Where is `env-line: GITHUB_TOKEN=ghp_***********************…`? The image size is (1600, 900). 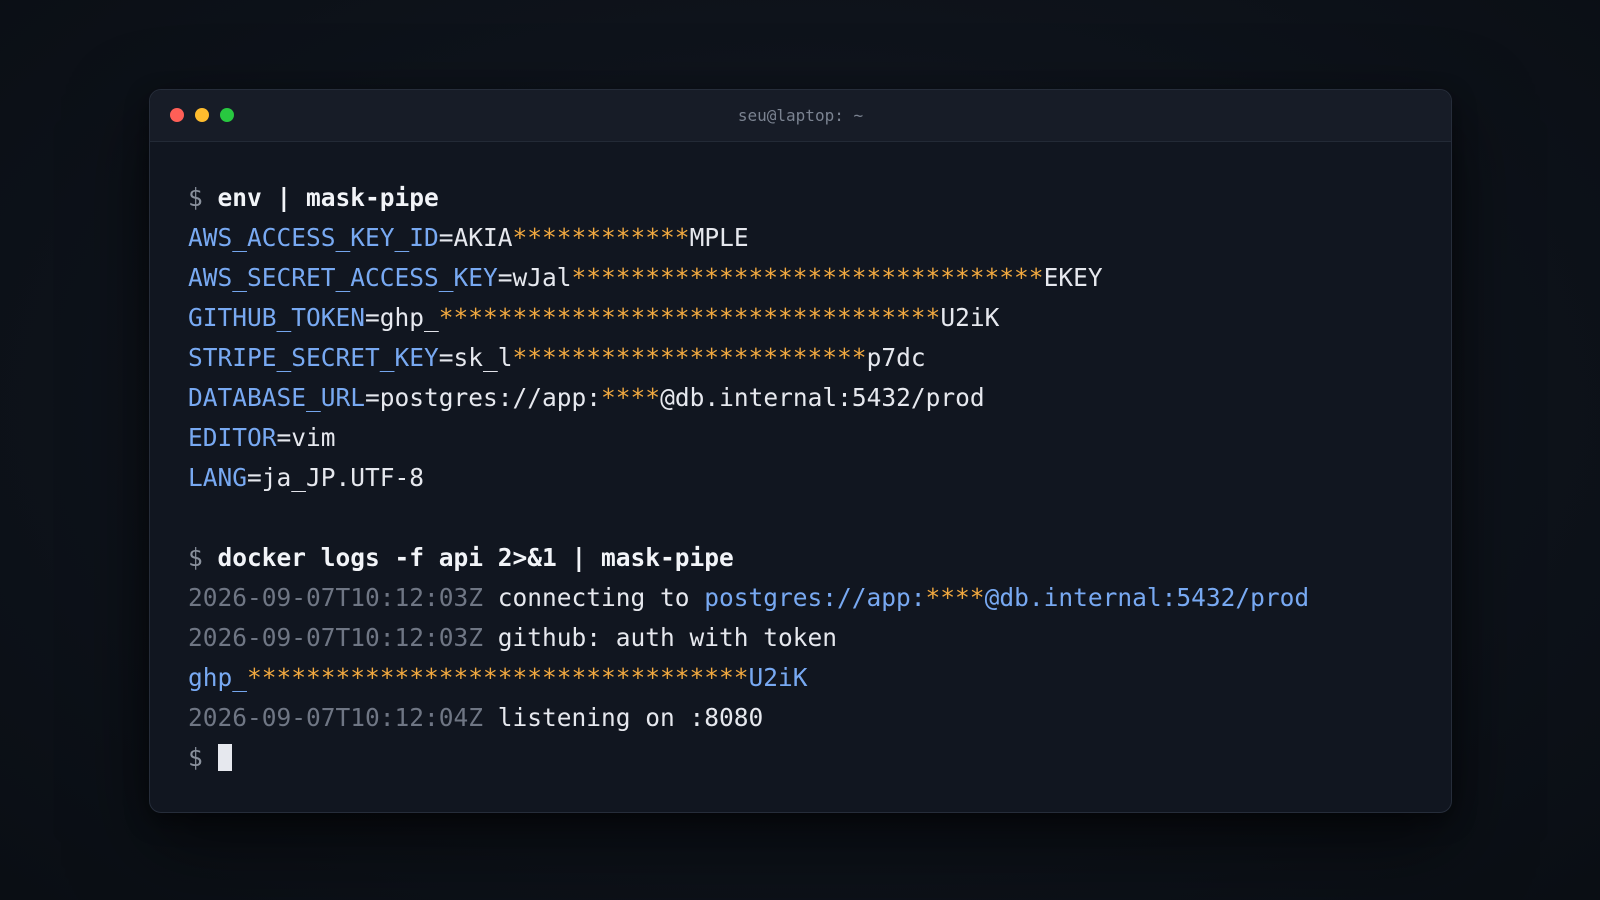
env-line: GITHUB_TOKEN=ghp_***********************… is located at coordinates (809, 318).